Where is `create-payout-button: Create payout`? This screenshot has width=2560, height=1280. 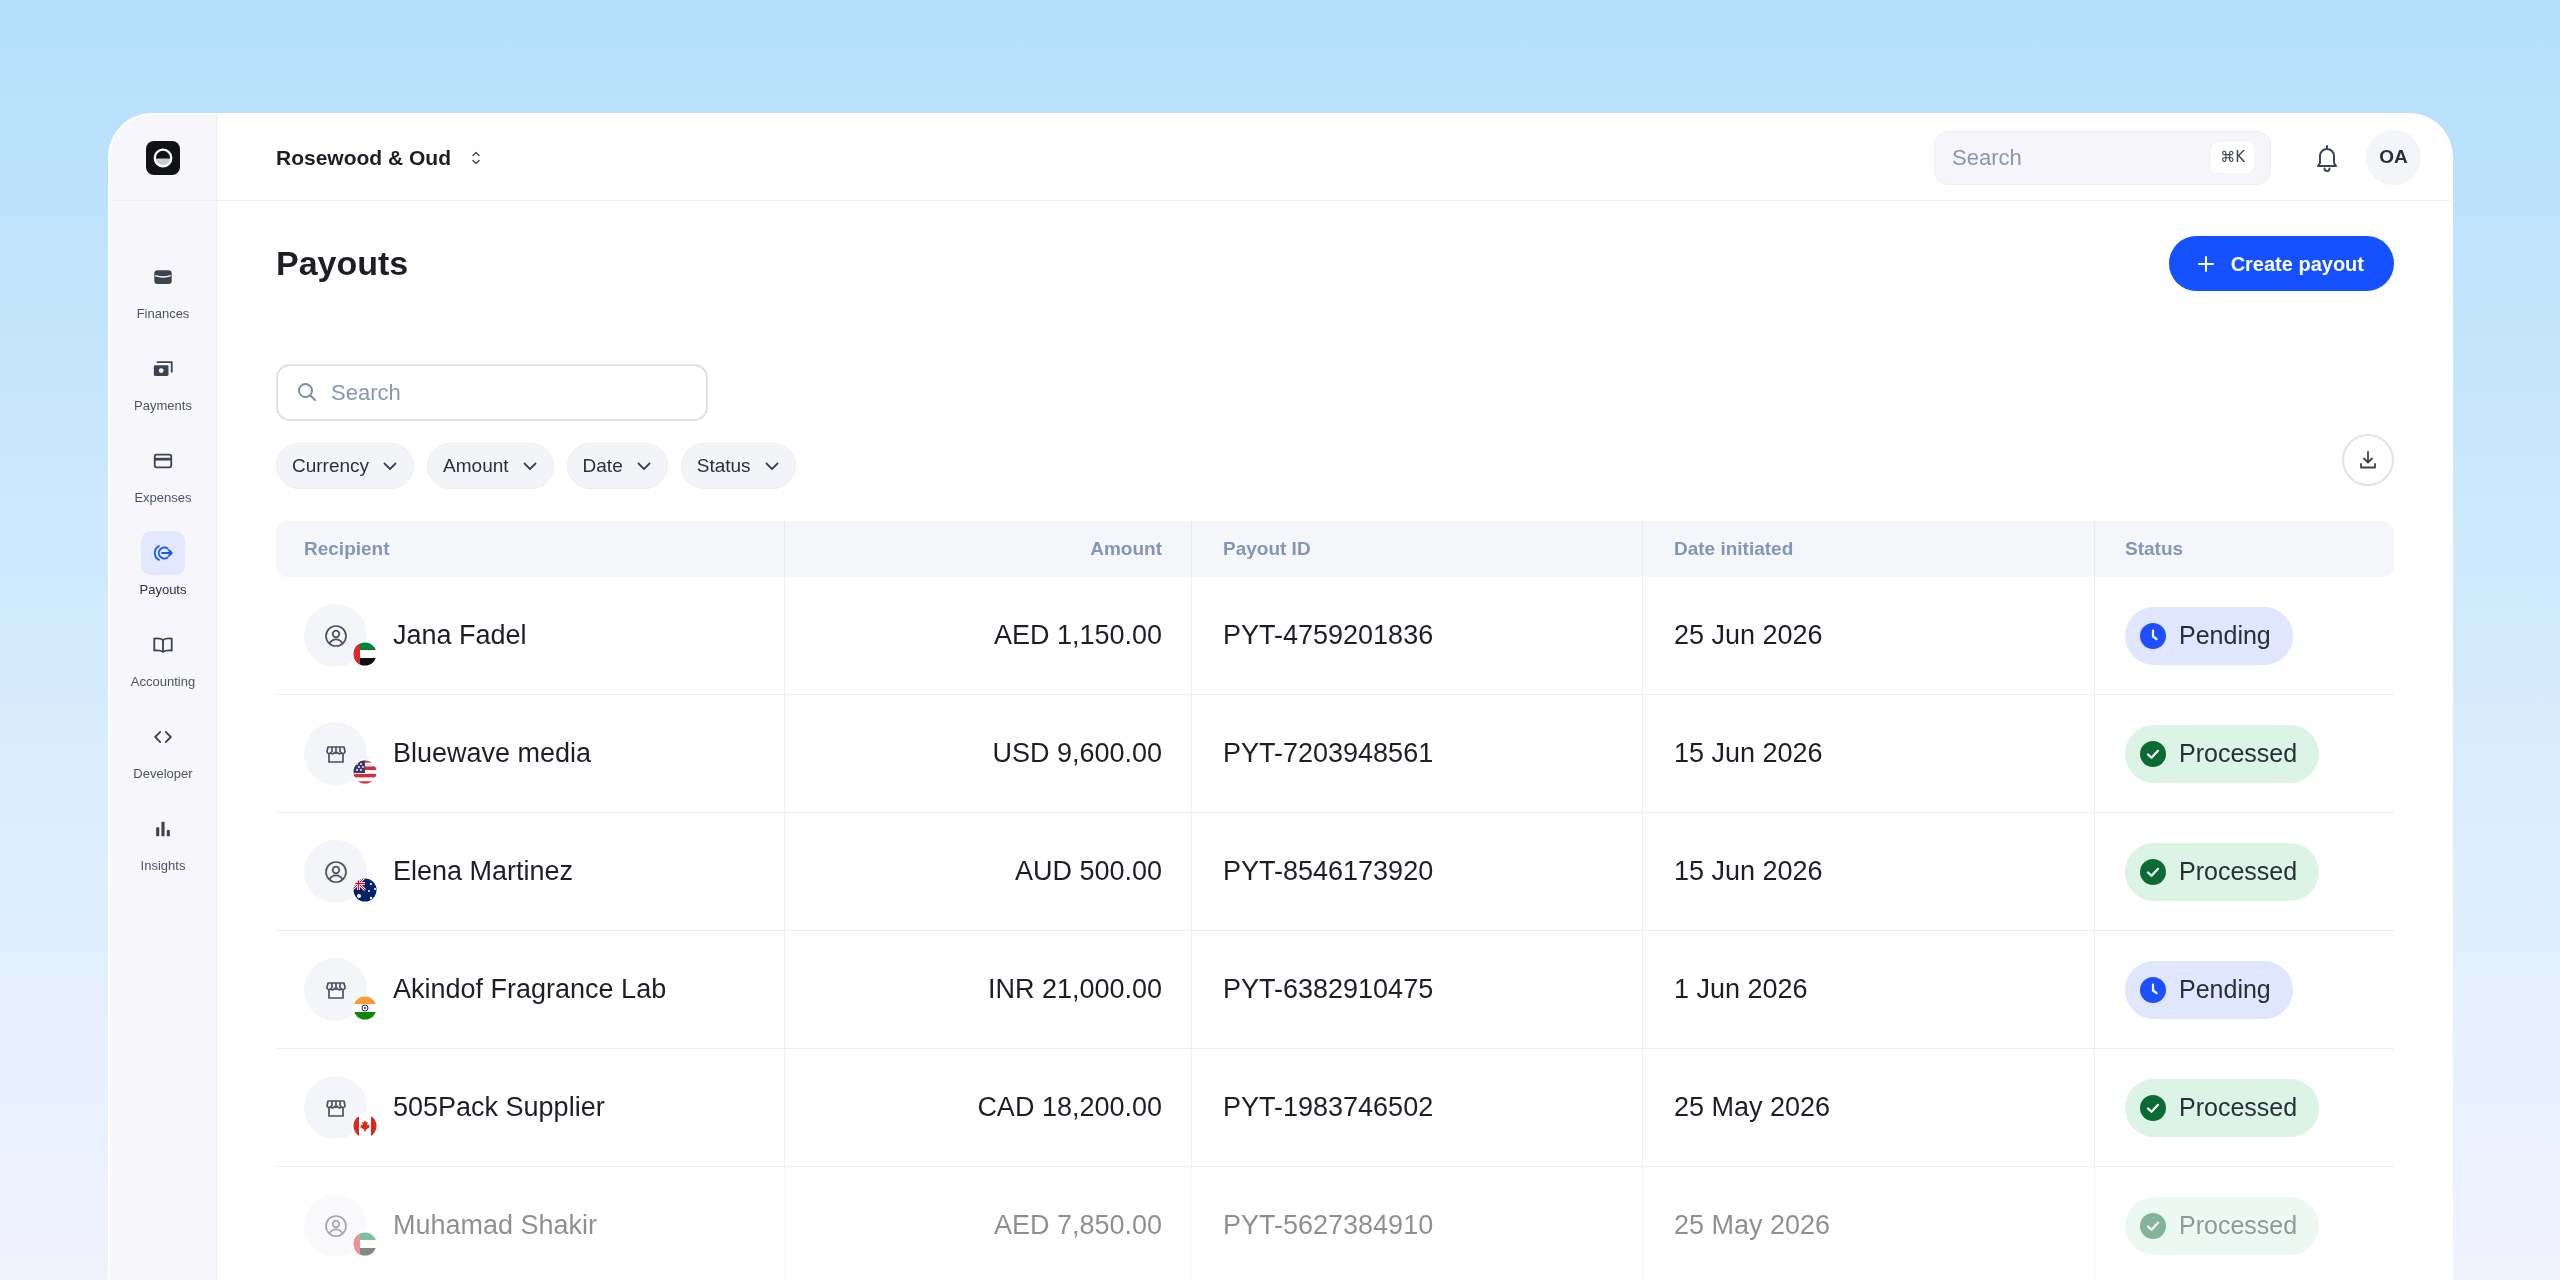
create-payout-button: Create payout is located at coordinates (2281, 263).